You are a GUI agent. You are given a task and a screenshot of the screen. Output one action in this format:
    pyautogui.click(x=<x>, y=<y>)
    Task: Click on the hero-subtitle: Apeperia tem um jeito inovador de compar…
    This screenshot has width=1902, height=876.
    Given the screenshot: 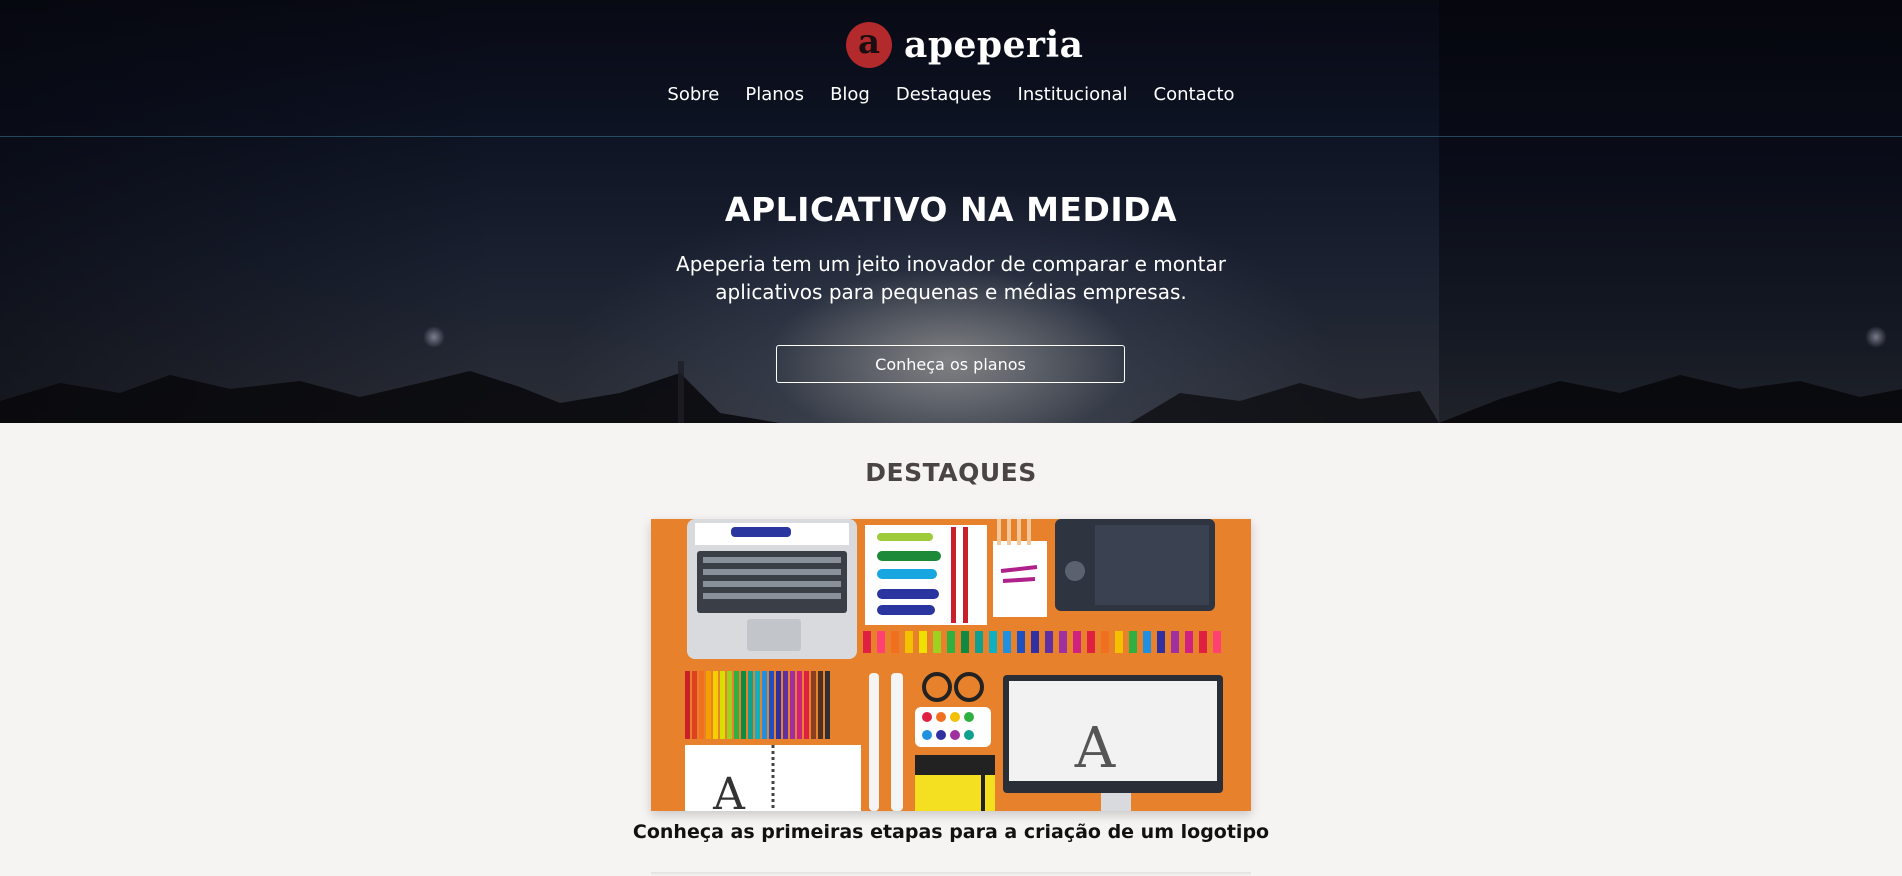 What is the action you would take?
    pyautogui.click(x=951, y=278)
    